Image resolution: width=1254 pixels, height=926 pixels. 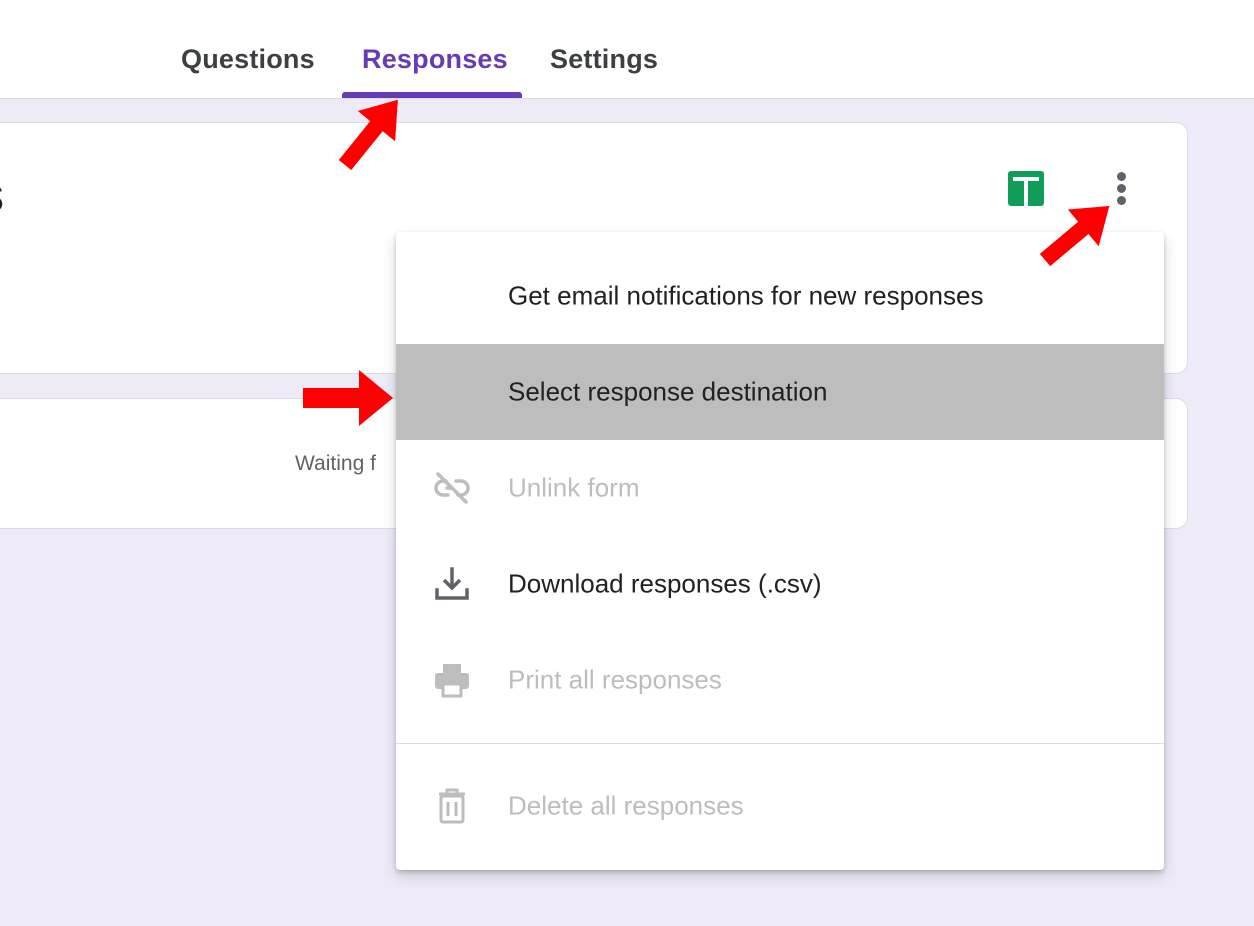 I want to click on menu-item-label: Download responses (.csv), so click(x=665, y=583).